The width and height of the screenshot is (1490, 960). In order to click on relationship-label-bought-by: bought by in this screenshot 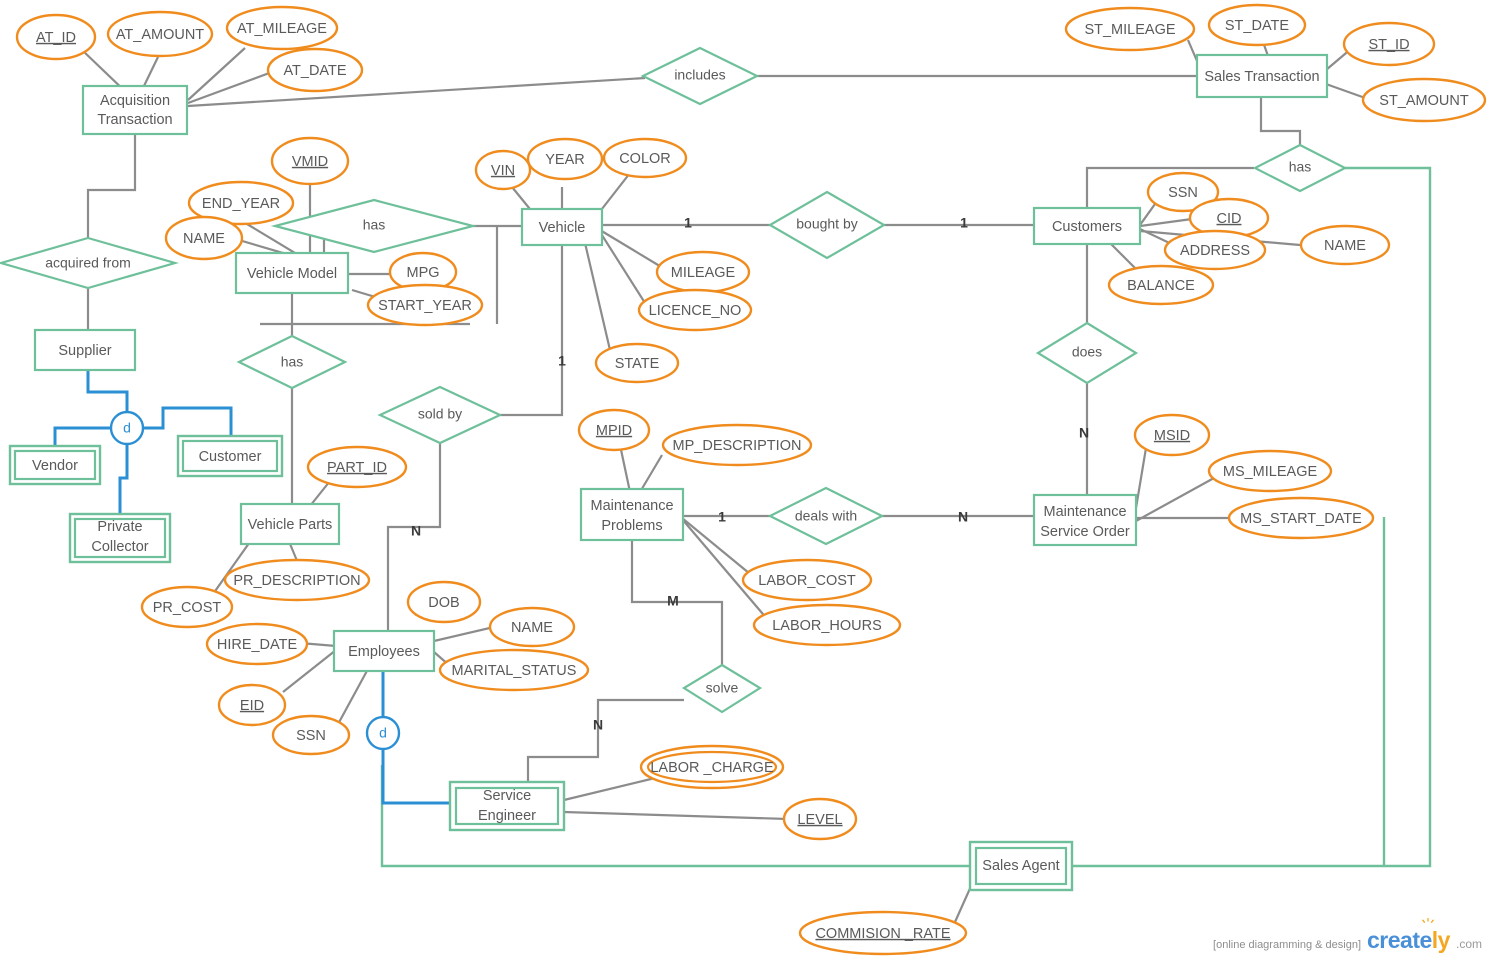, I will do `click(827, 224)`.